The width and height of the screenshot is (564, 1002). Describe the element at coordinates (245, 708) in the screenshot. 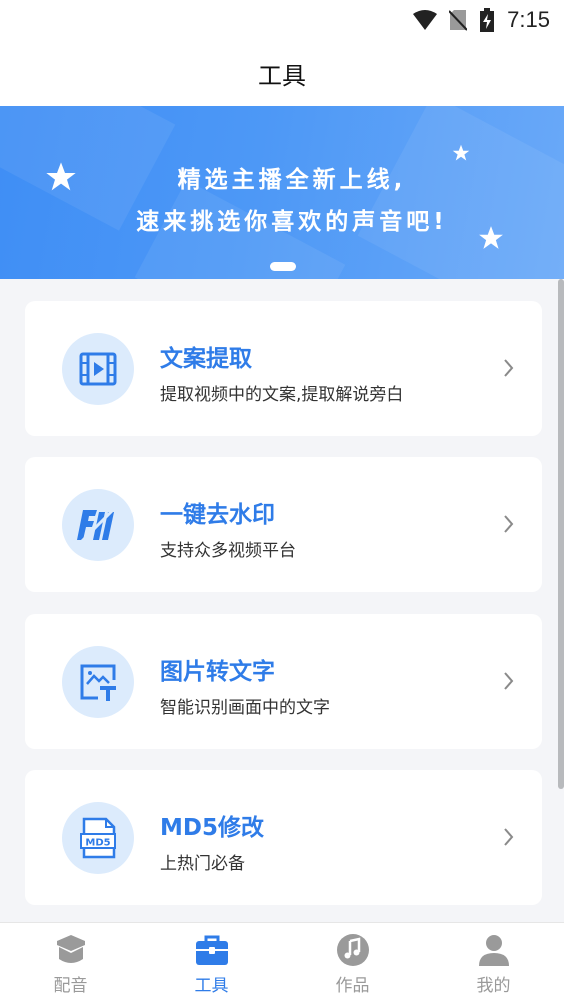

I see `tool-description: 智能识别画面中的文字` at that location.